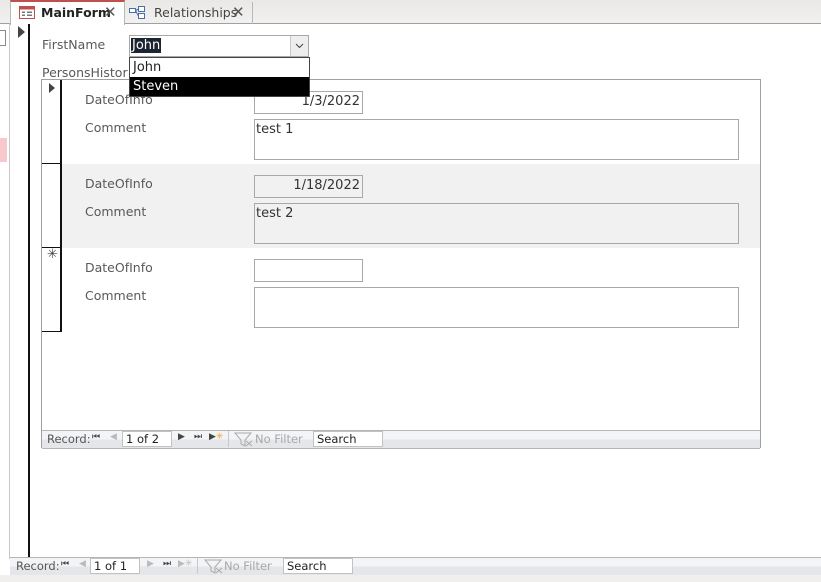  I want to click on firstname-dropdown-list: John Steven, so click(219, 77).